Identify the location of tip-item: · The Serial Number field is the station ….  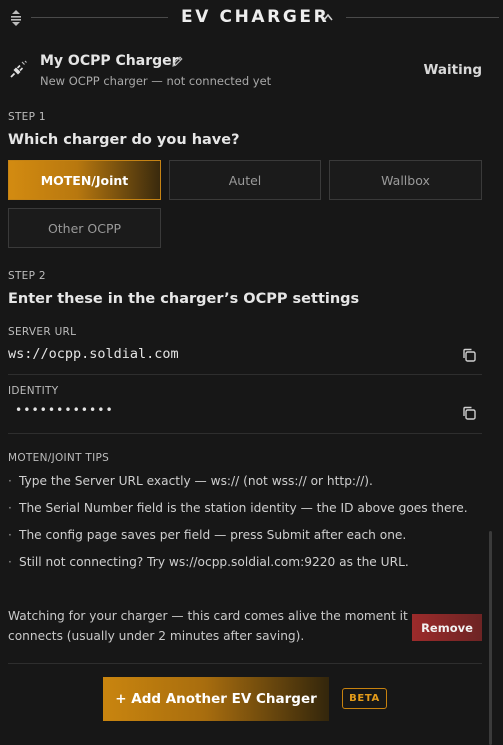
(238, 508).